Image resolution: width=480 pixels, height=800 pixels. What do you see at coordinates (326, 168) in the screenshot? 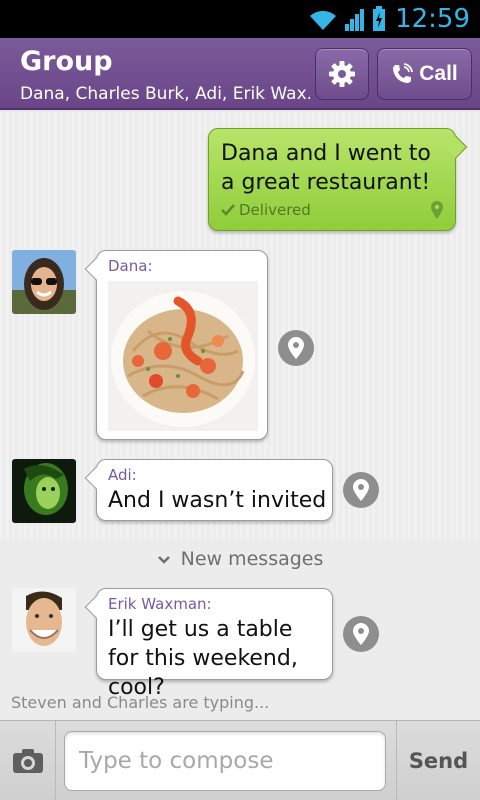
I see `message-text: Dana and I went to a great restaurant!` at bounding box center [326, 168].